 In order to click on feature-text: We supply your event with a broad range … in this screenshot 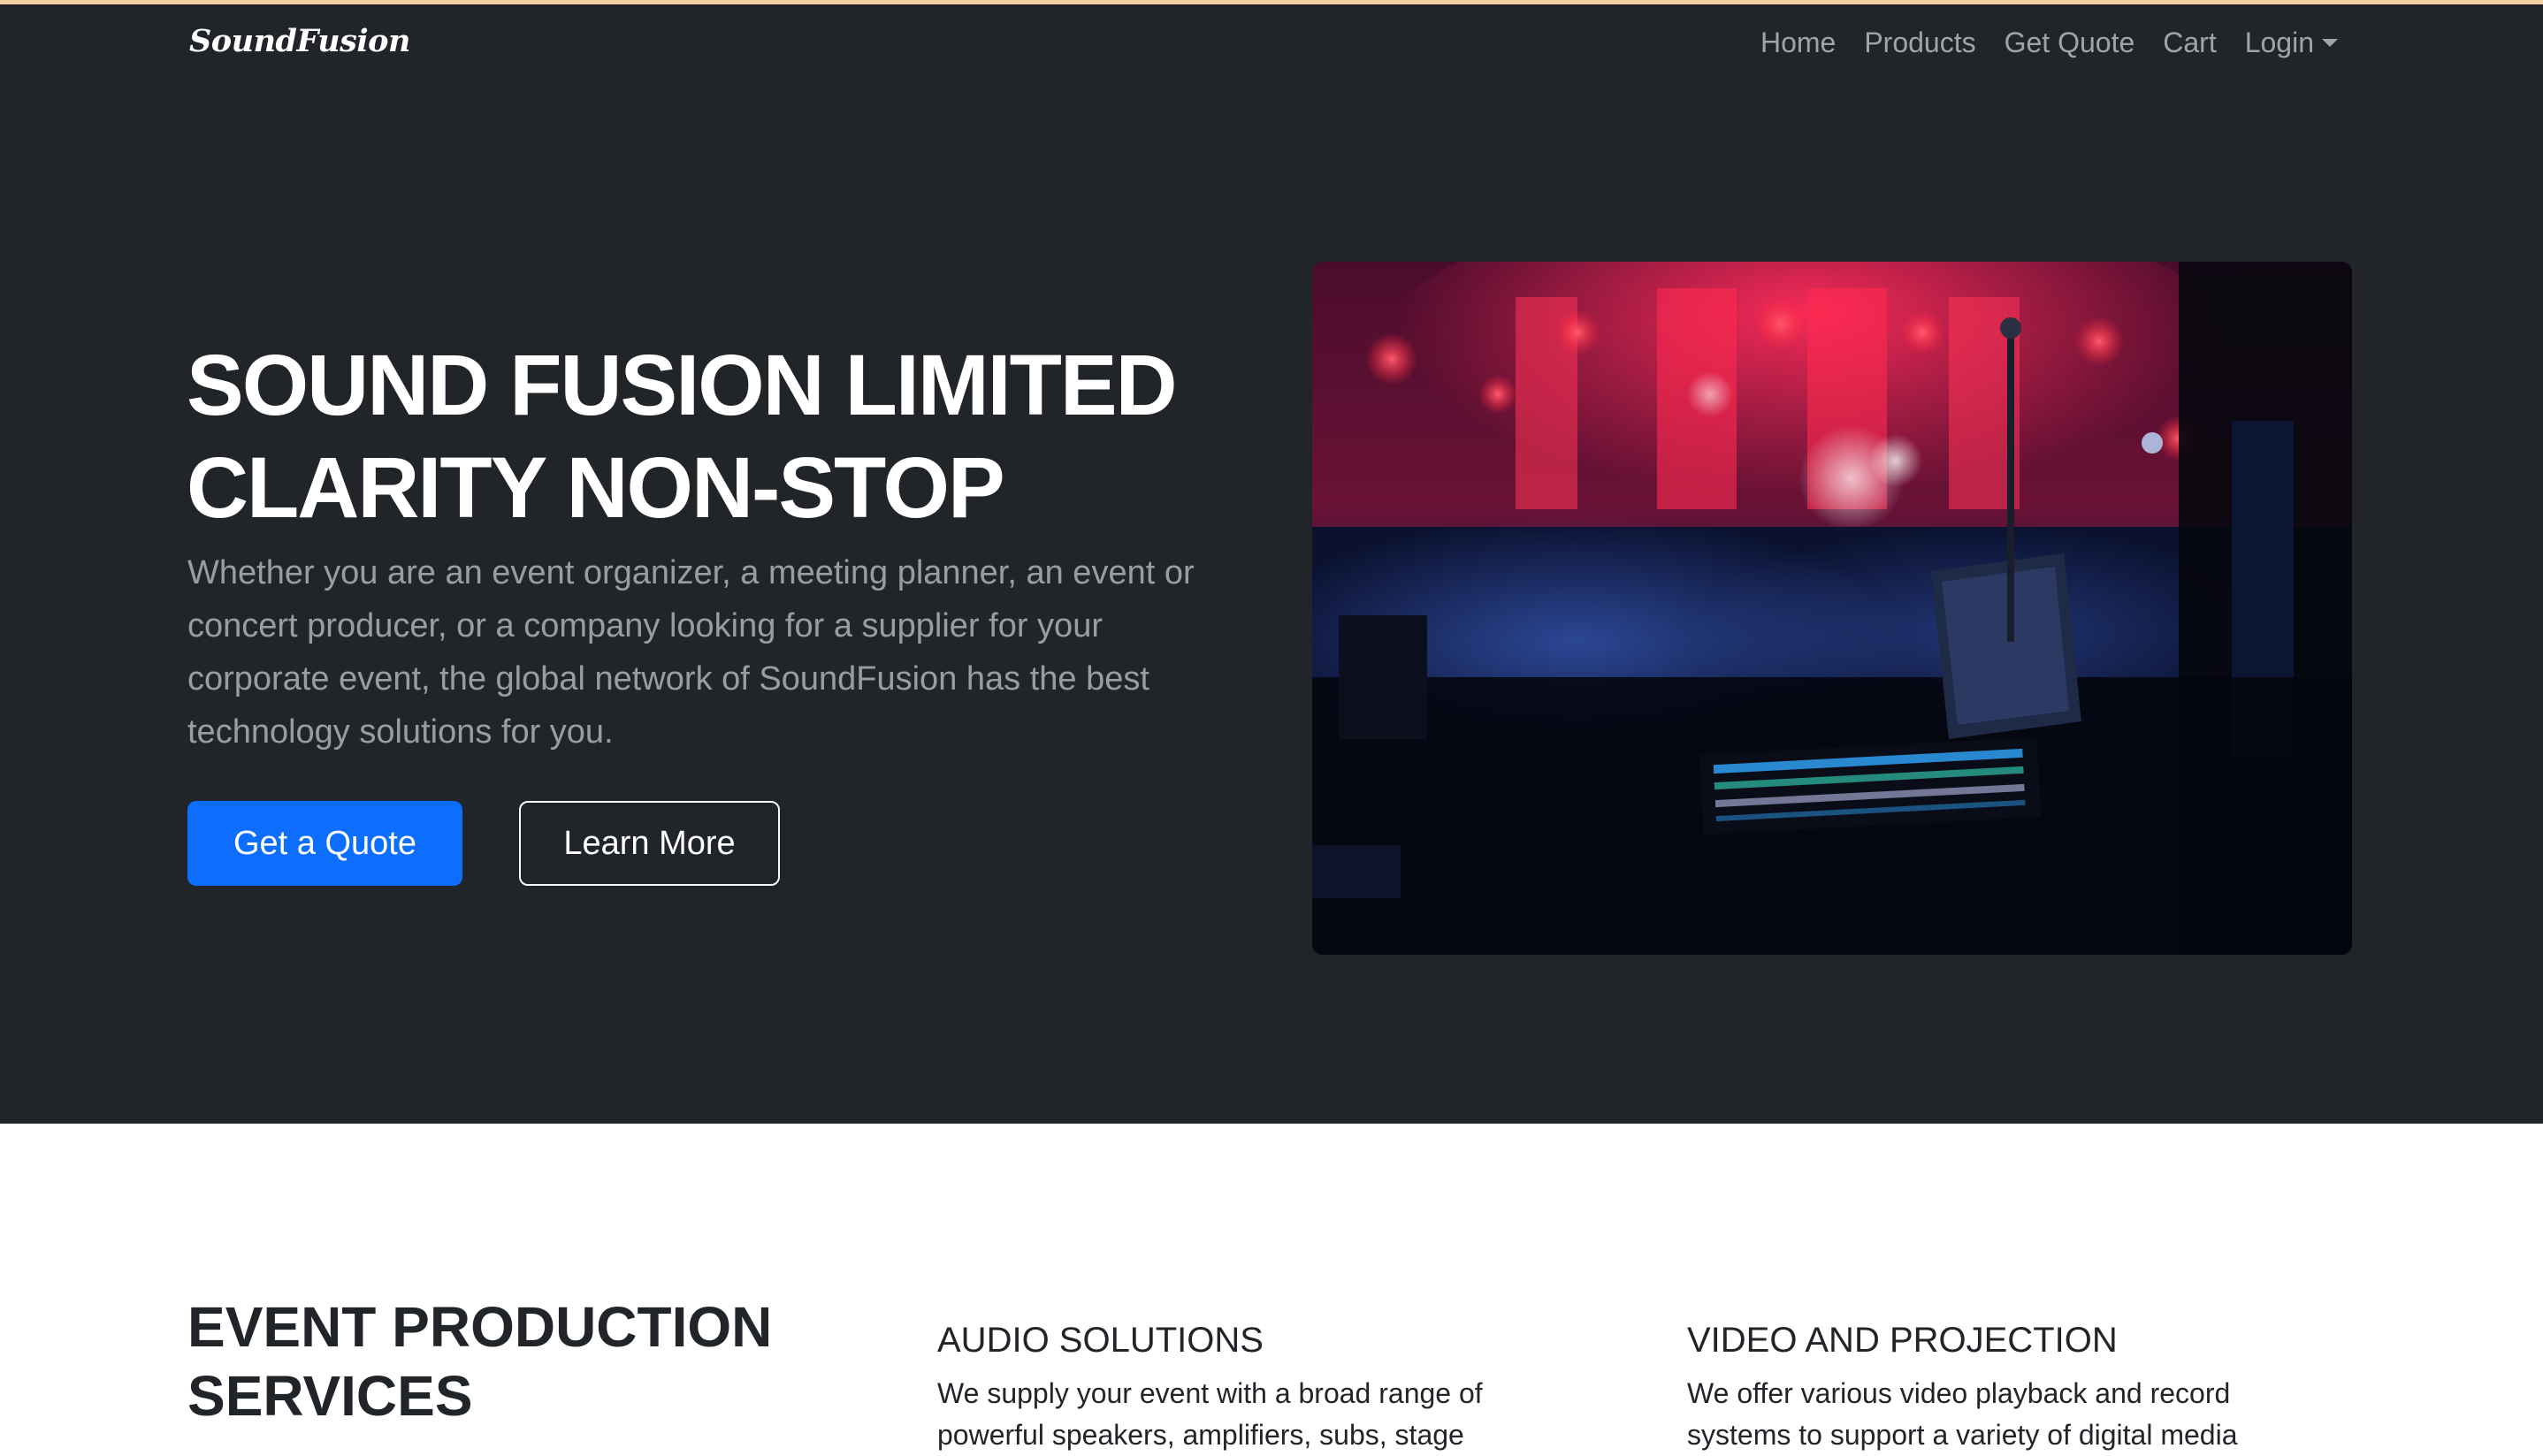, I will do `click(1210, 1414)`.